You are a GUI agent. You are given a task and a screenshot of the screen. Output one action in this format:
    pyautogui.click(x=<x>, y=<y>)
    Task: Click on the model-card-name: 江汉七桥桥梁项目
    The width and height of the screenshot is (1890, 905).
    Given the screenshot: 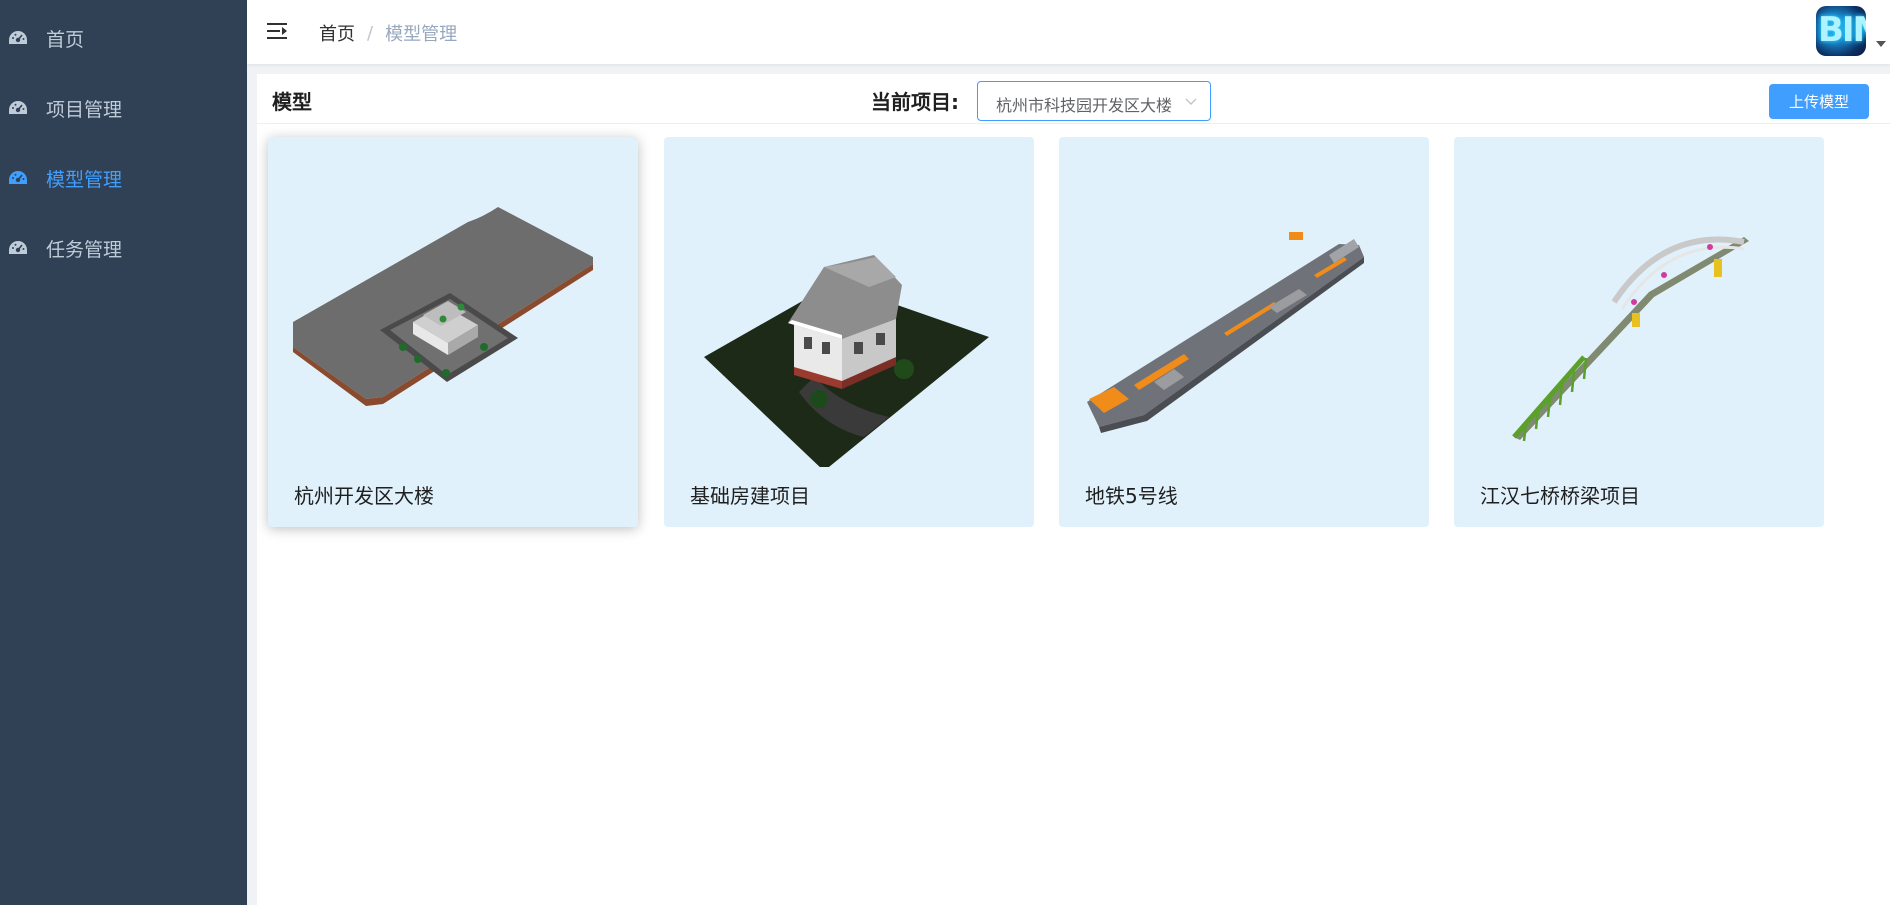 What is the action you would take?
    pyautogui.click(x=1560, y=496)
    